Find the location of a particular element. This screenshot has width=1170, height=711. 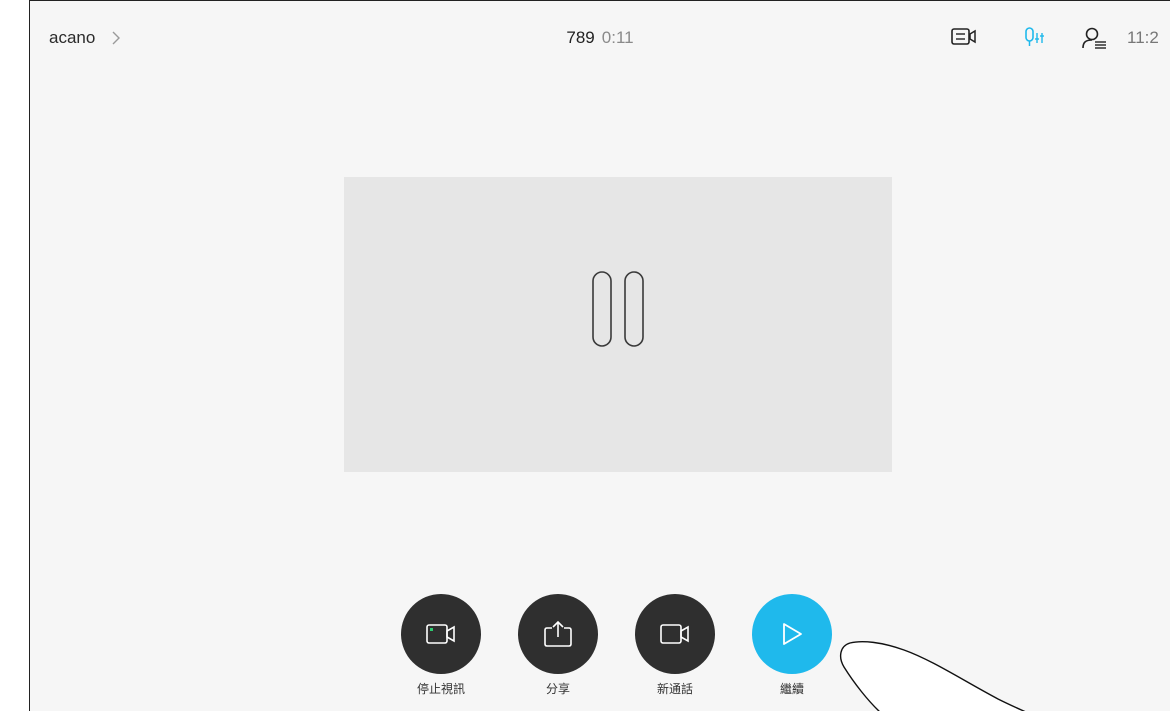

top-bar: acano 789 0:11 11:2 is located at coordinates (600, 39).